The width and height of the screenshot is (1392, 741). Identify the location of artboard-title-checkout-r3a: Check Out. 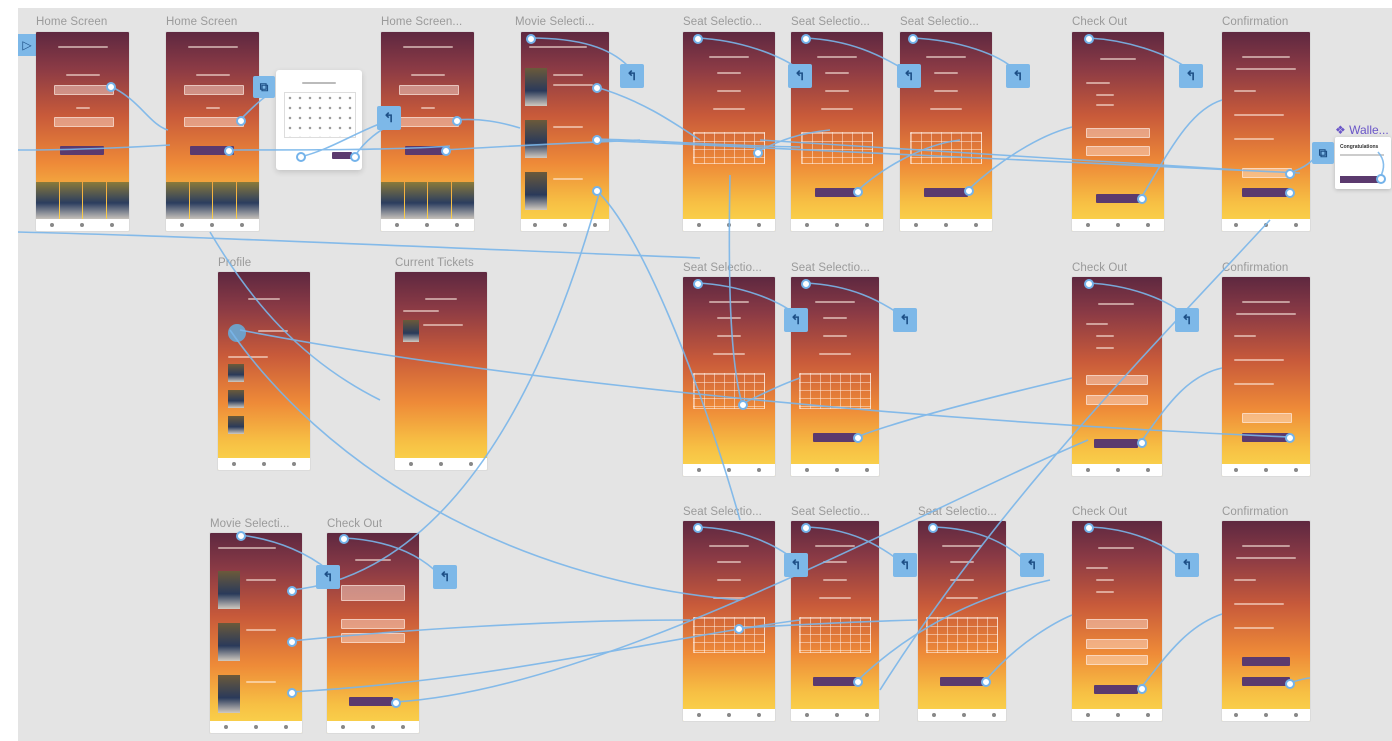
(354, 524).